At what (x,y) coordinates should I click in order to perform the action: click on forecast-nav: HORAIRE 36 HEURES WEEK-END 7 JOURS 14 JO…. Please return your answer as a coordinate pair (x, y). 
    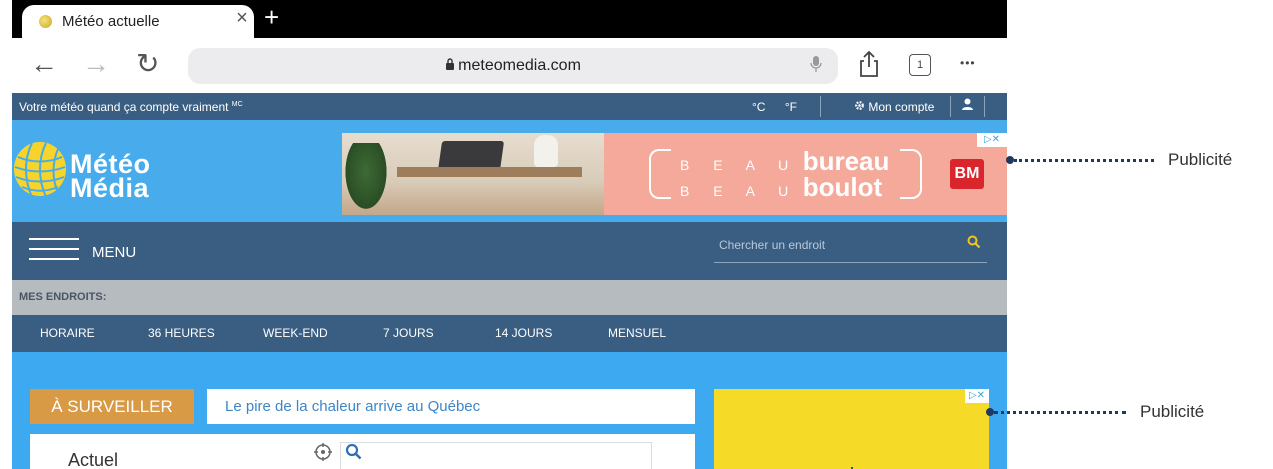
    Looking at the image, I should click on (509, 333).